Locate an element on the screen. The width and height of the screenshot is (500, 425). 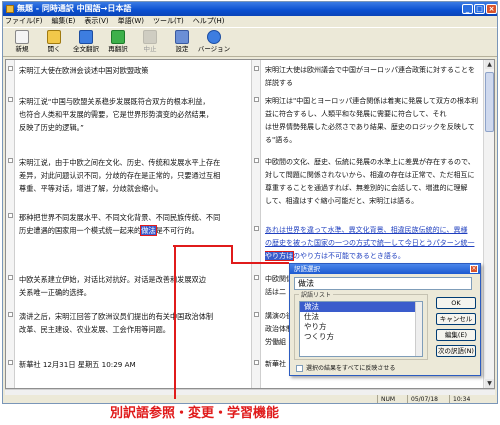
target-selected-word: やり方は is located at coordinates (279, 256).